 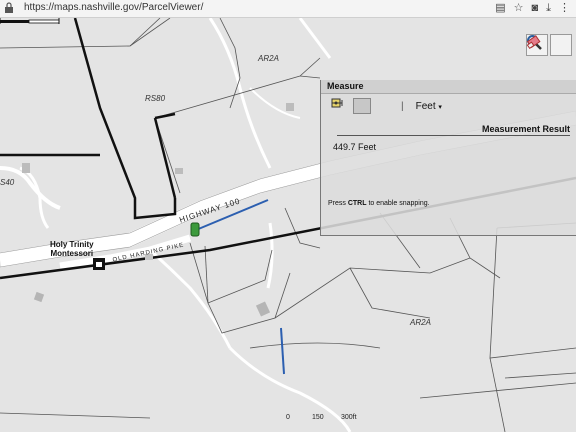 I want to click on zone-label: S40, so click(x=7, y=182).